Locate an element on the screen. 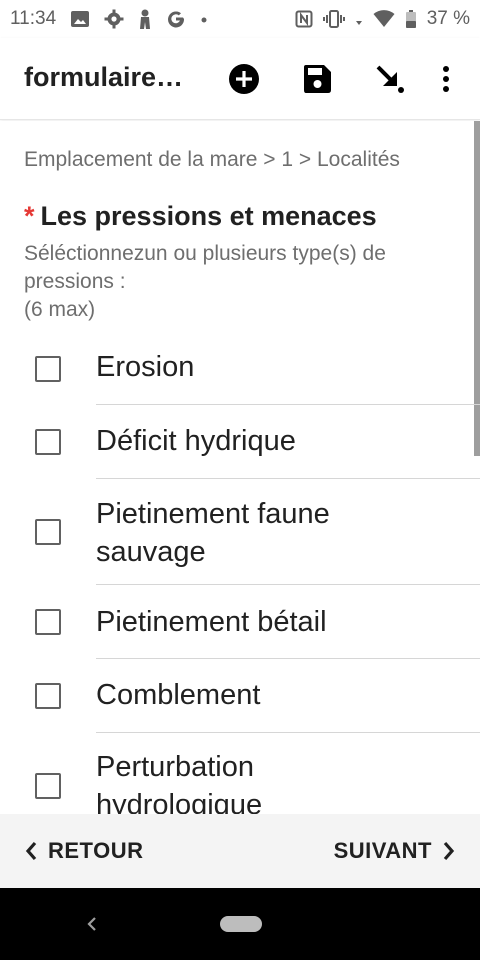  image-icon is located at coordinates (80, 19).